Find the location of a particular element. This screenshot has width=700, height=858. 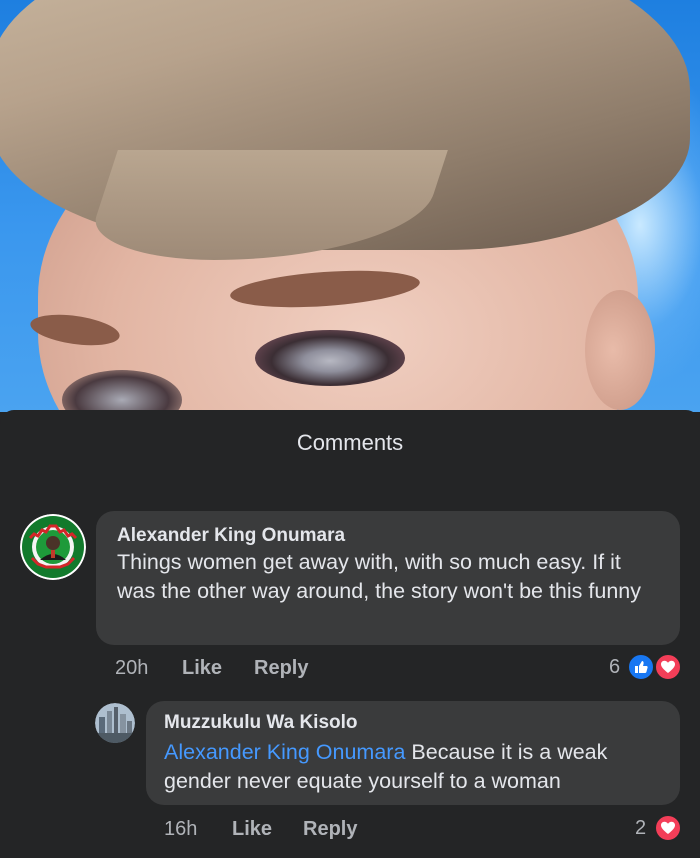

comment-author: Muzzukulu Wa Kisolo is located at coordinates (261, 723).